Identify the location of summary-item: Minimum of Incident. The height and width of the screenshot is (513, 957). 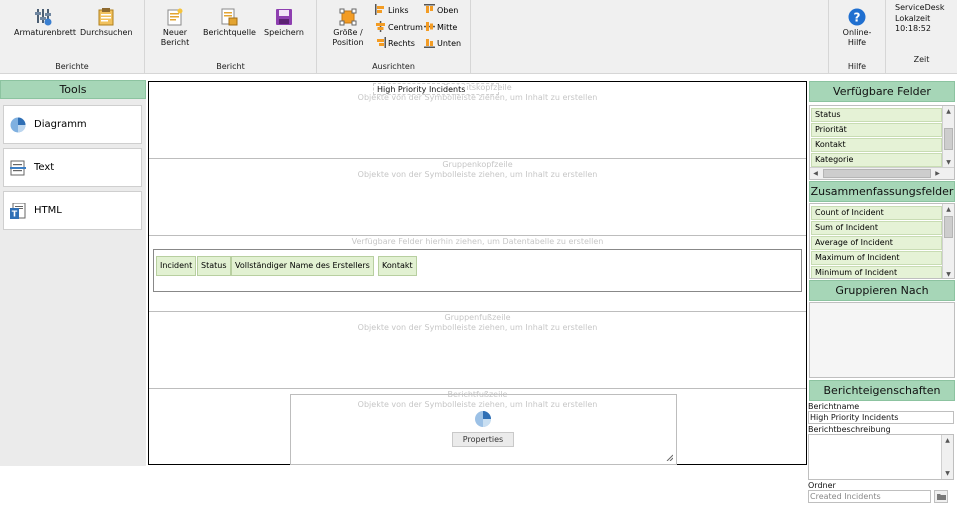
(876, 272).